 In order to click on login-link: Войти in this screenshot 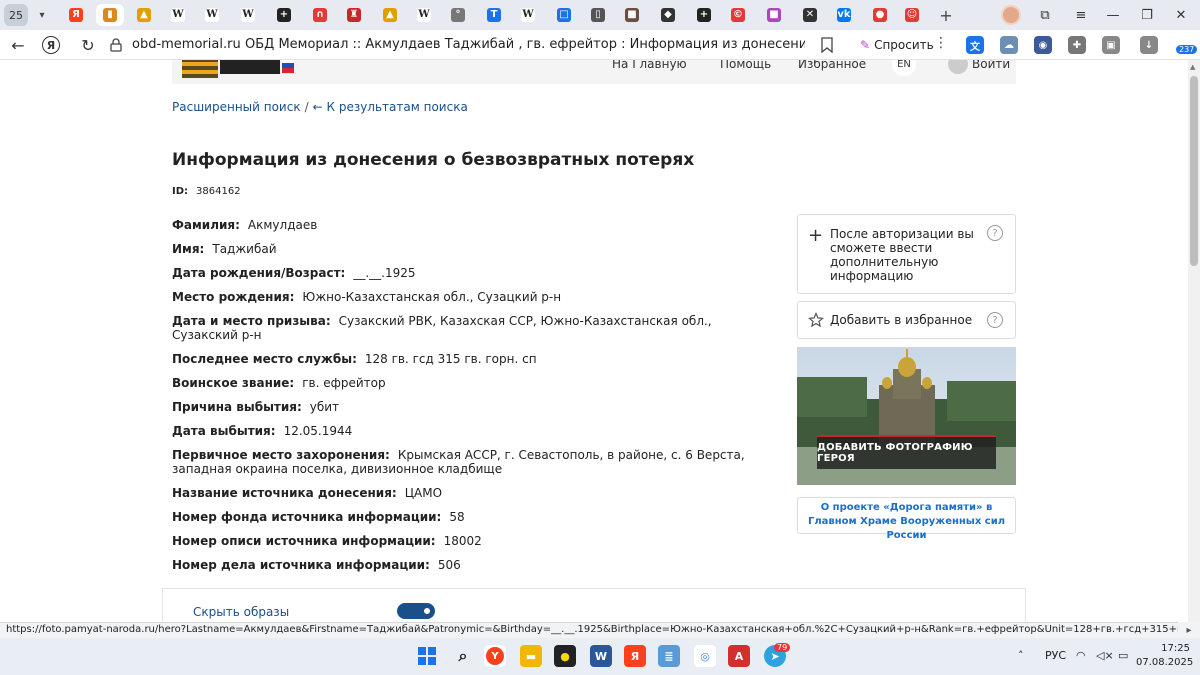, I will do `click(991, 65)`.